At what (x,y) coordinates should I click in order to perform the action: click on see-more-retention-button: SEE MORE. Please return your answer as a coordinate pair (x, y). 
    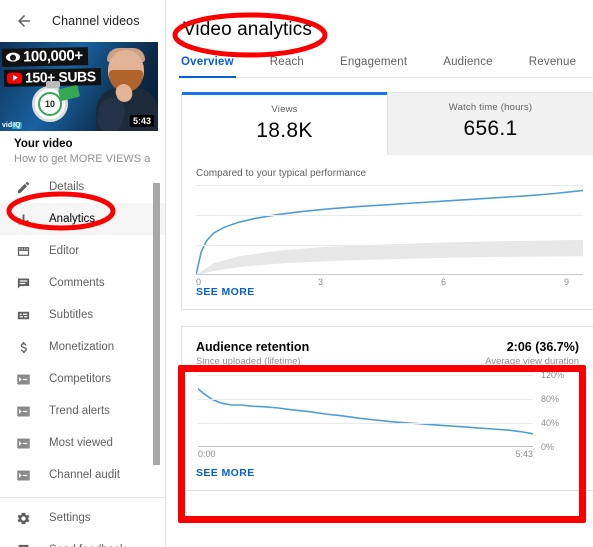
    Looking at the image, I should click on (218, 468).